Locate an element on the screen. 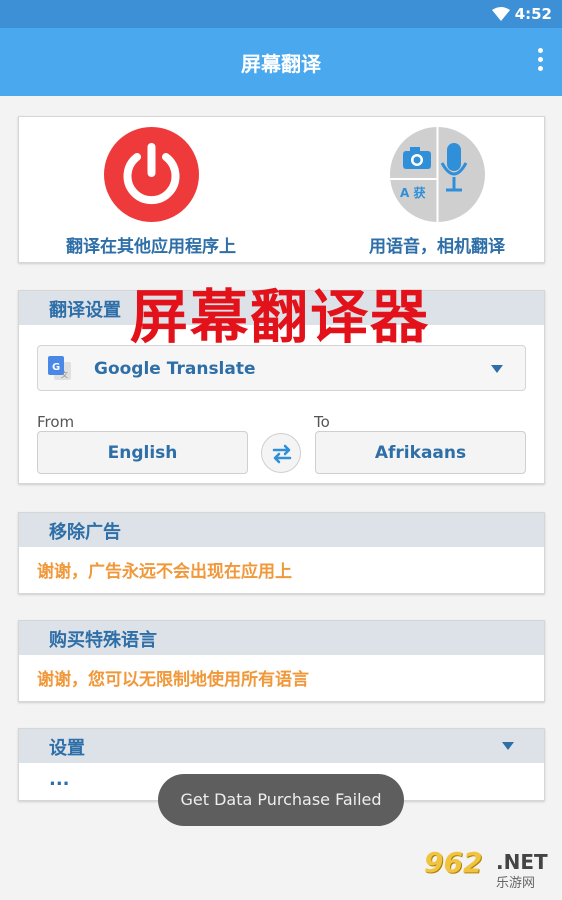 This screenshot has width=562, height=900. remove-ads-header: 移除广告 is located at coordinates (281, 530).